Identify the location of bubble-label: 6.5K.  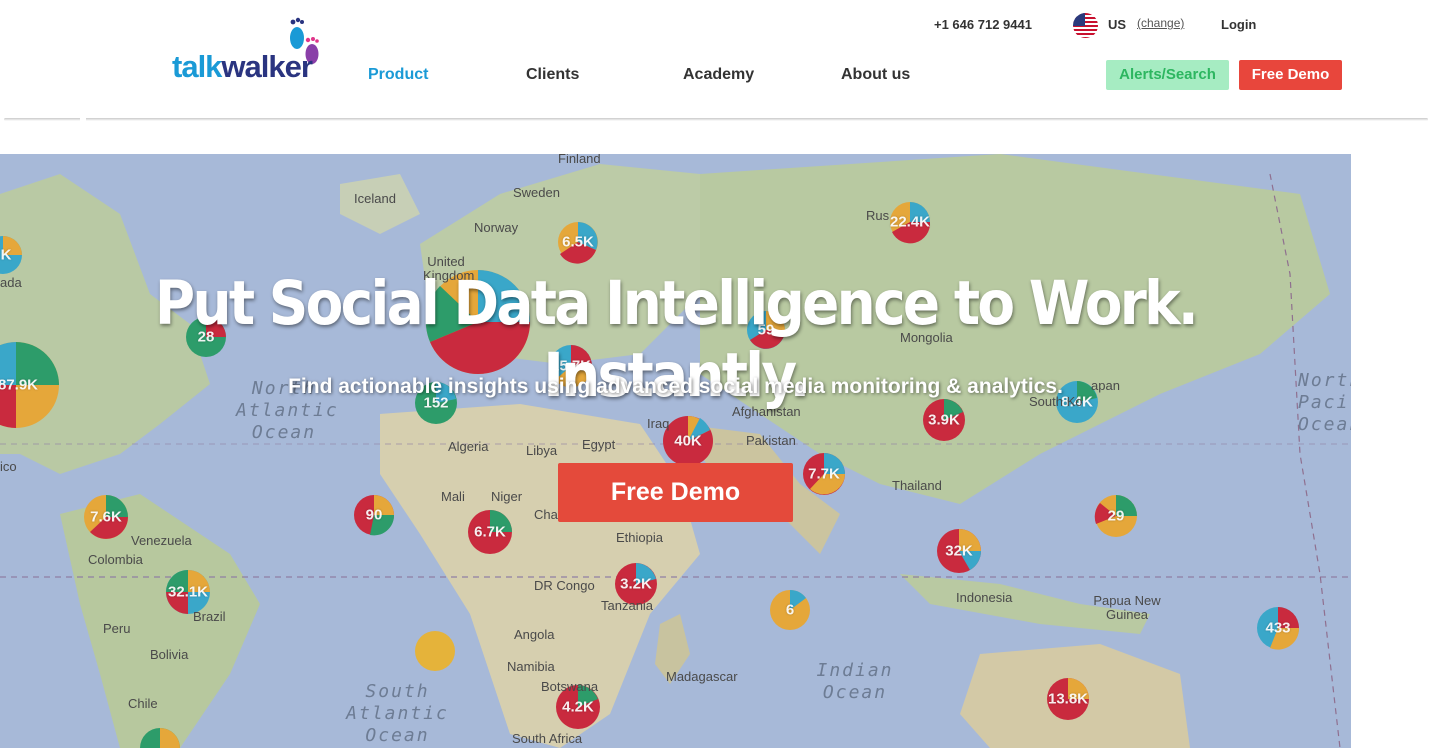
(578, 242).